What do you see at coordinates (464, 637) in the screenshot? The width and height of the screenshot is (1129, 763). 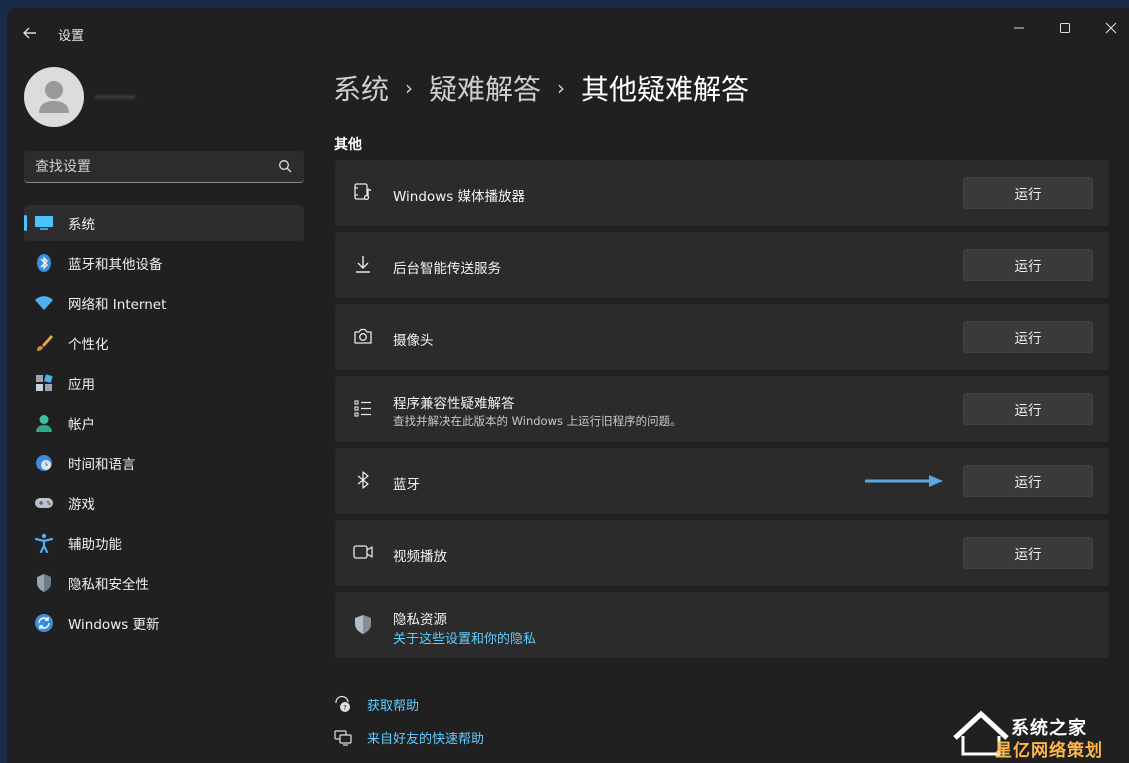 I see `privacy-link: 关于这些设置和你的隐私` at bounding box center [464, 637].